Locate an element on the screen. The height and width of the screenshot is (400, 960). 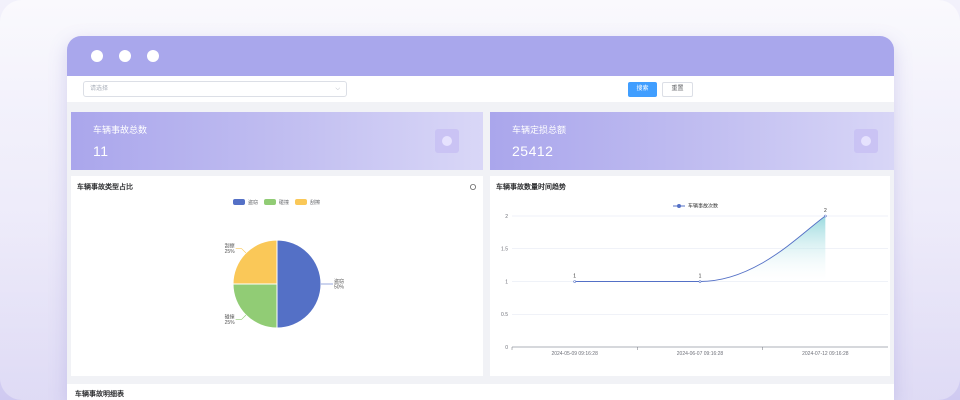
stat-card-accident-count: 车辆事故总数 11 is located at coordinates (277, 141).